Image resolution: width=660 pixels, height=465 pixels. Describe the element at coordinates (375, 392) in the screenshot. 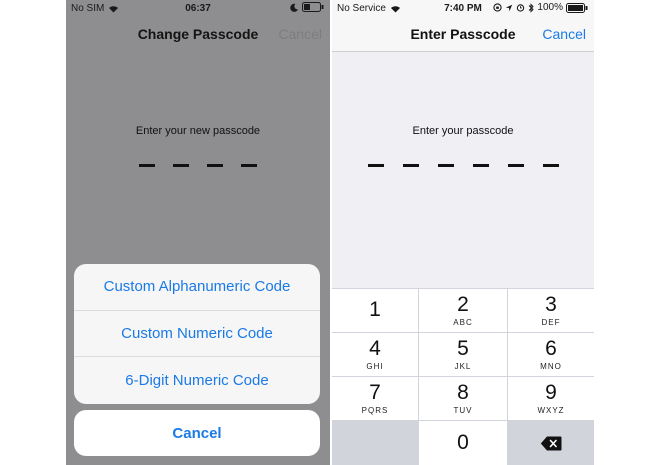

I see `key-digit: 7` at that location.